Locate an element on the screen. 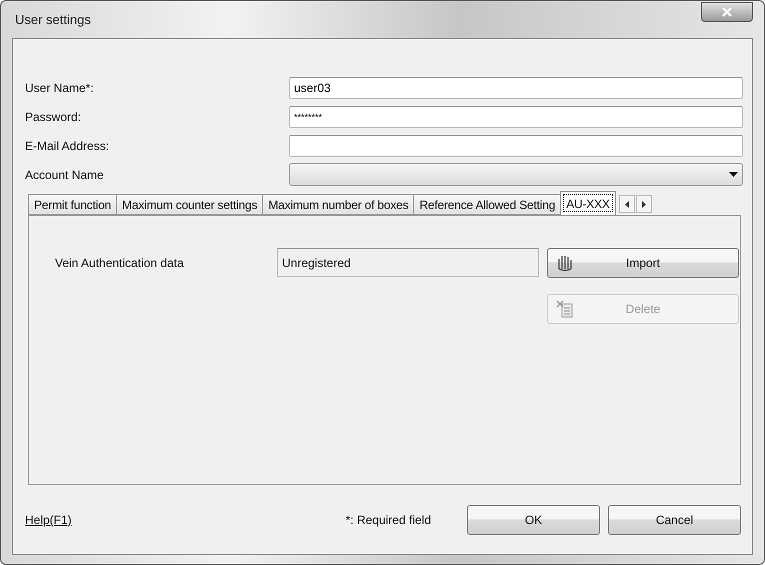 This screenshot has height=565, width=765. left-arrow-icon is located at coordinates (626, 204).